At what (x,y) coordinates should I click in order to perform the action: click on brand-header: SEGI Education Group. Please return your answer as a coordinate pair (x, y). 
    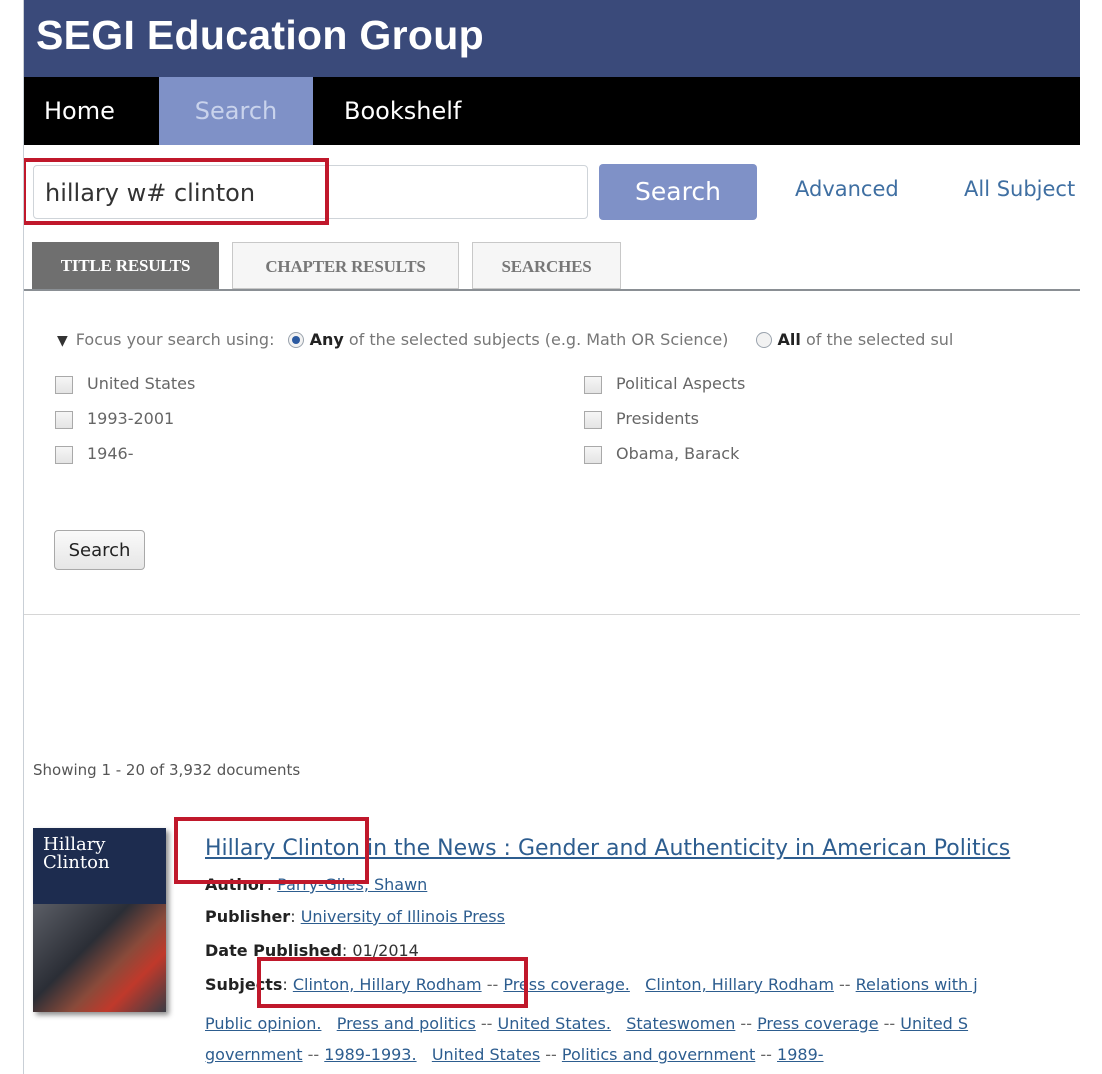
    Looking at the image, I should click on (552, 38).